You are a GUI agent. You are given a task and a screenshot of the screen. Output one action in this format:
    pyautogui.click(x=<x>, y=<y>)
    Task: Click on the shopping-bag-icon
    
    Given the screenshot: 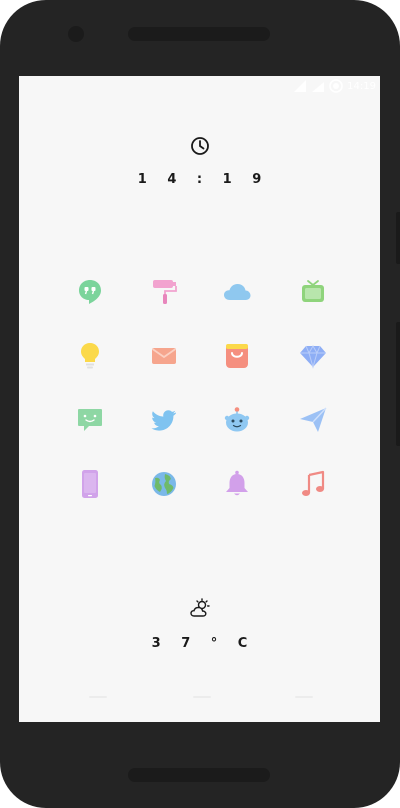 What is the action you would take?
    pyautogui.click(x=237, y=356)
    